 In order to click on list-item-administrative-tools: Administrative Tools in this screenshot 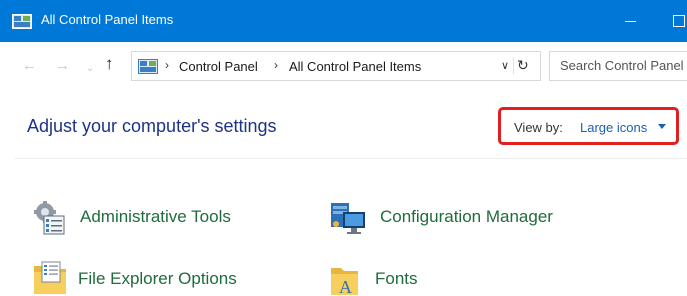, I will do `click(152, 218)`.